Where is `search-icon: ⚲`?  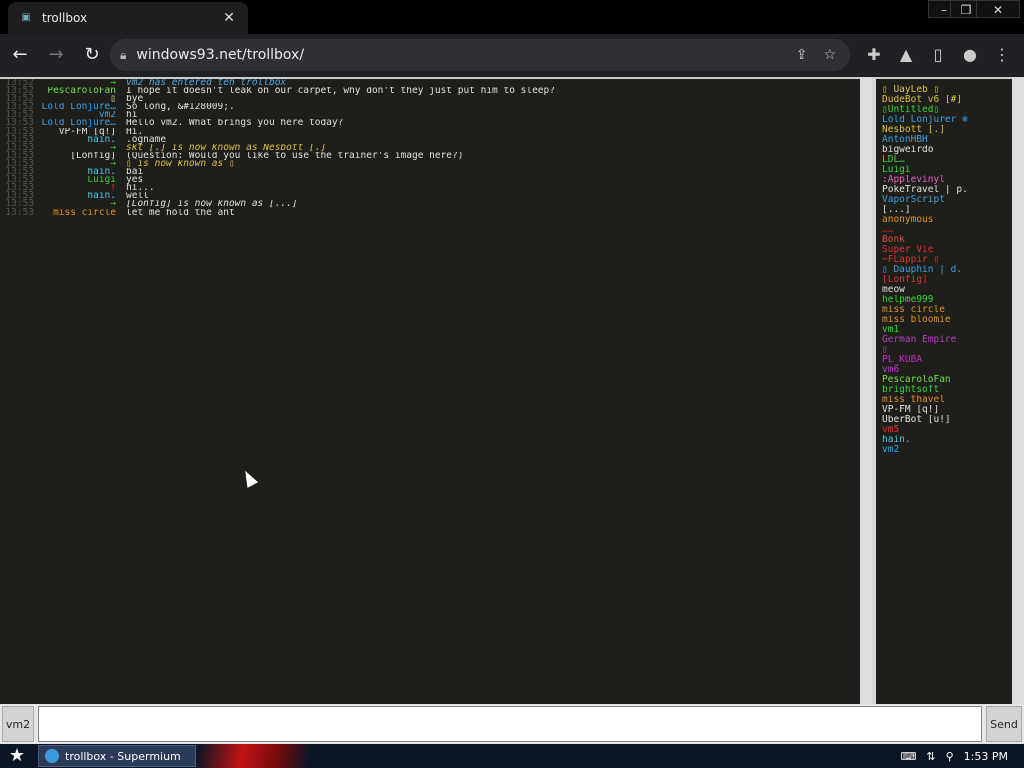 search-icon: ⚲ is located at coordinates (950, 756).